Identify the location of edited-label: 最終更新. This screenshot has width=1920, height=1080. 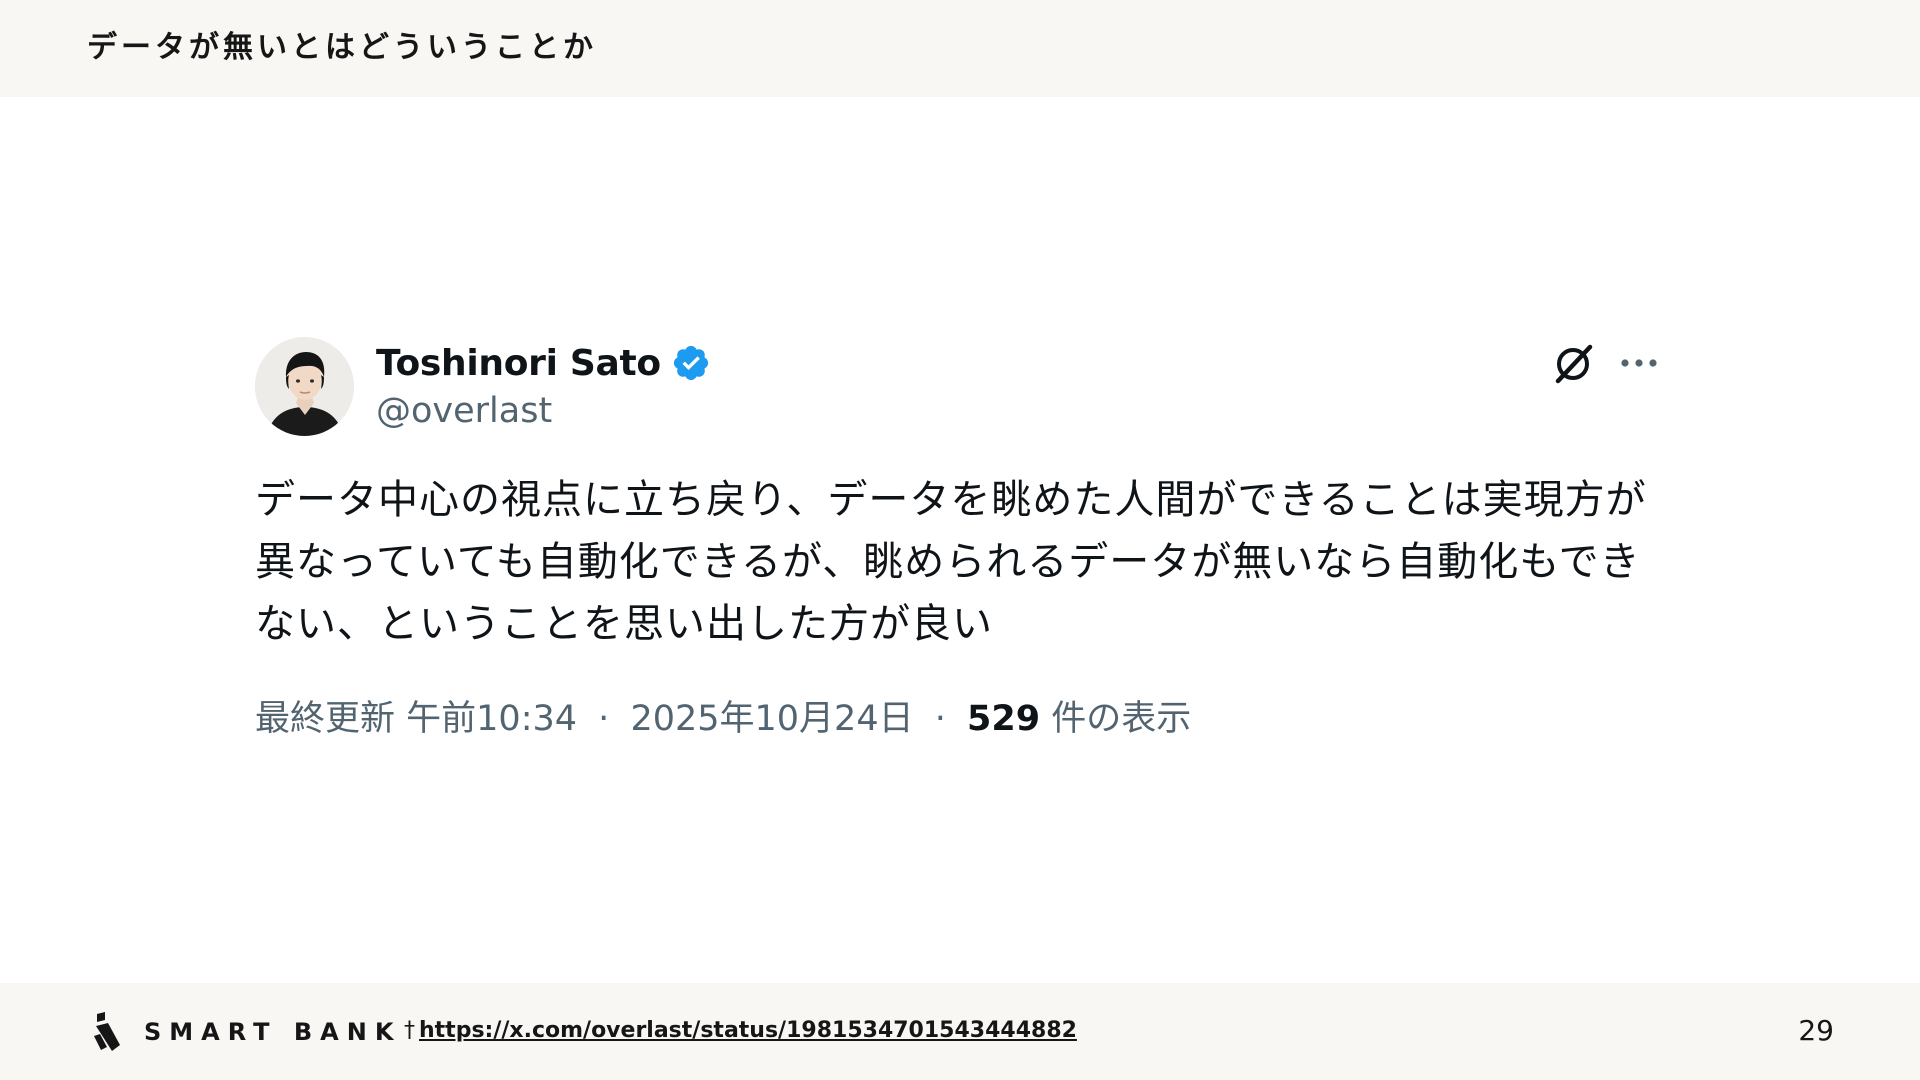
(325, 719).